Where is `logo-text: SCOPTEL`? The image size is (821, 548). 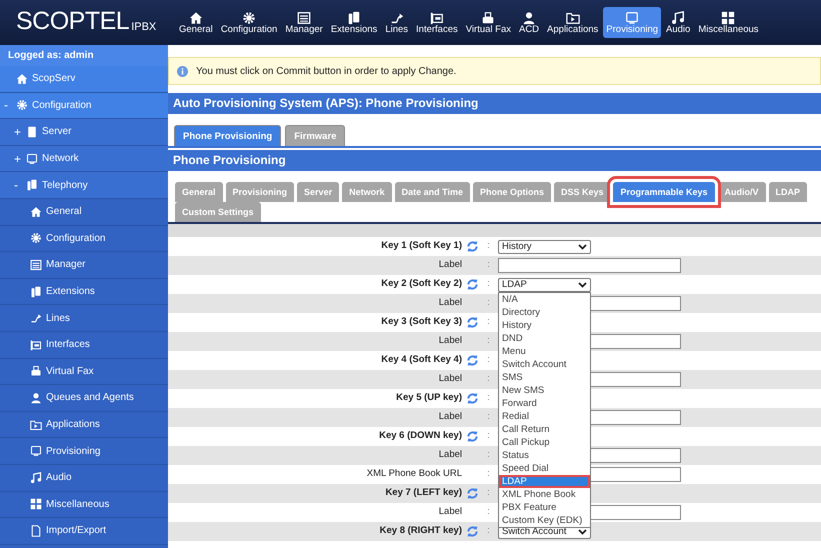
logo-text: SCOPTEL is located at coordinates (73, 21).